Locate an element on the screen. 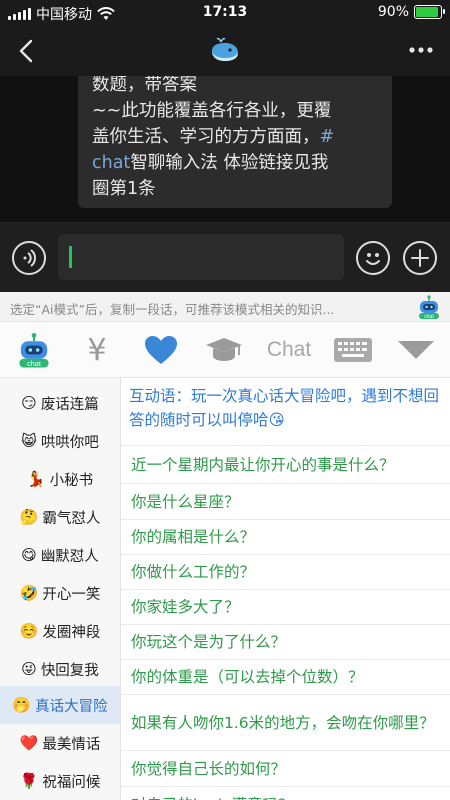  chat-tab: Chat is located at coordinates (289, 350).